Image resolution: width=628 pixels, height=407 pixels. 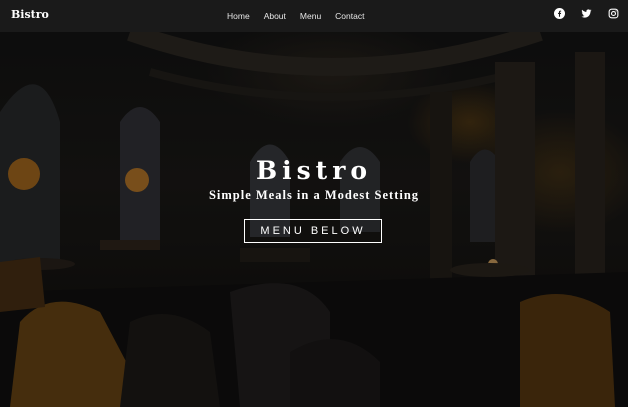 I want to click on nav-links: Home About Menu Contact, so click(x=295, y=16).